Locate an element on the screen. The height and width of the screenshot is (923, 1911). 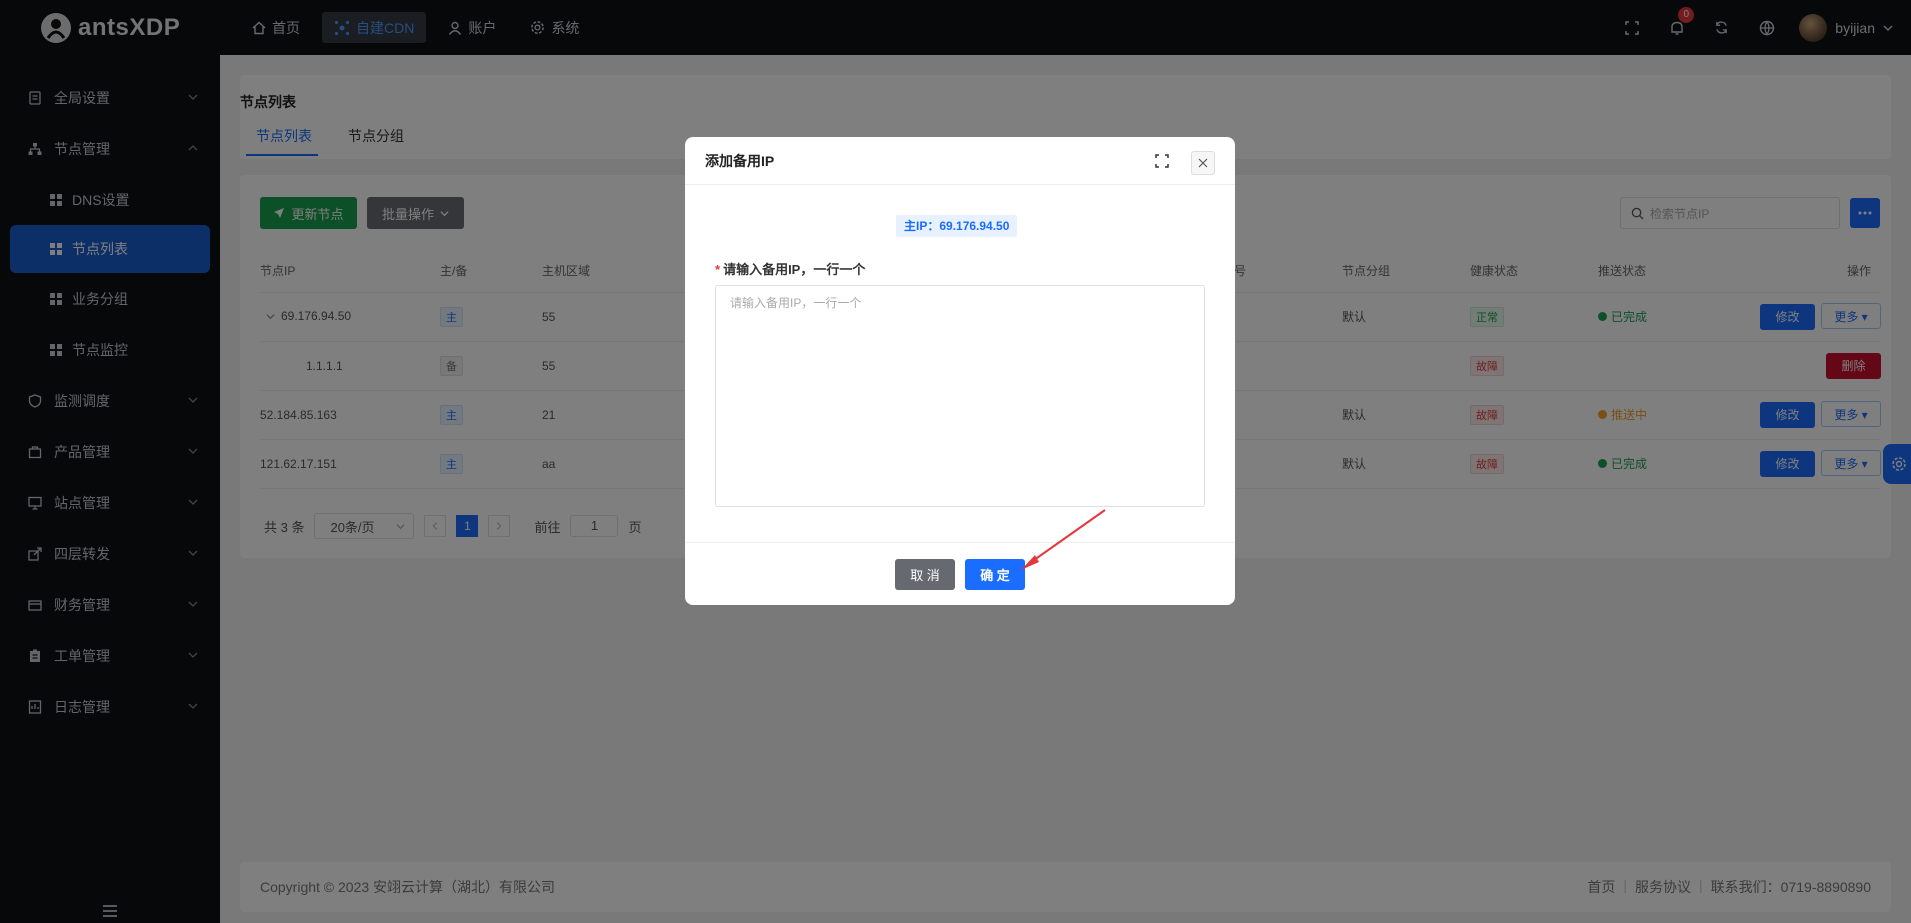
backup-ip-textarea: 请输入备用IP，一行一个 is located at coordinates (960, 396).